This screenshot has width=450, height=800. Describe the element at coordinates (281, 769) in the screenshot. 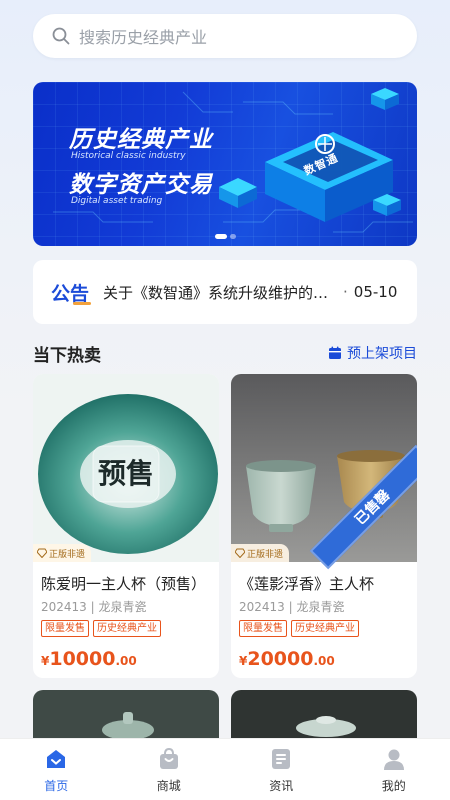

I see `tab-news: 资讯` at that location.